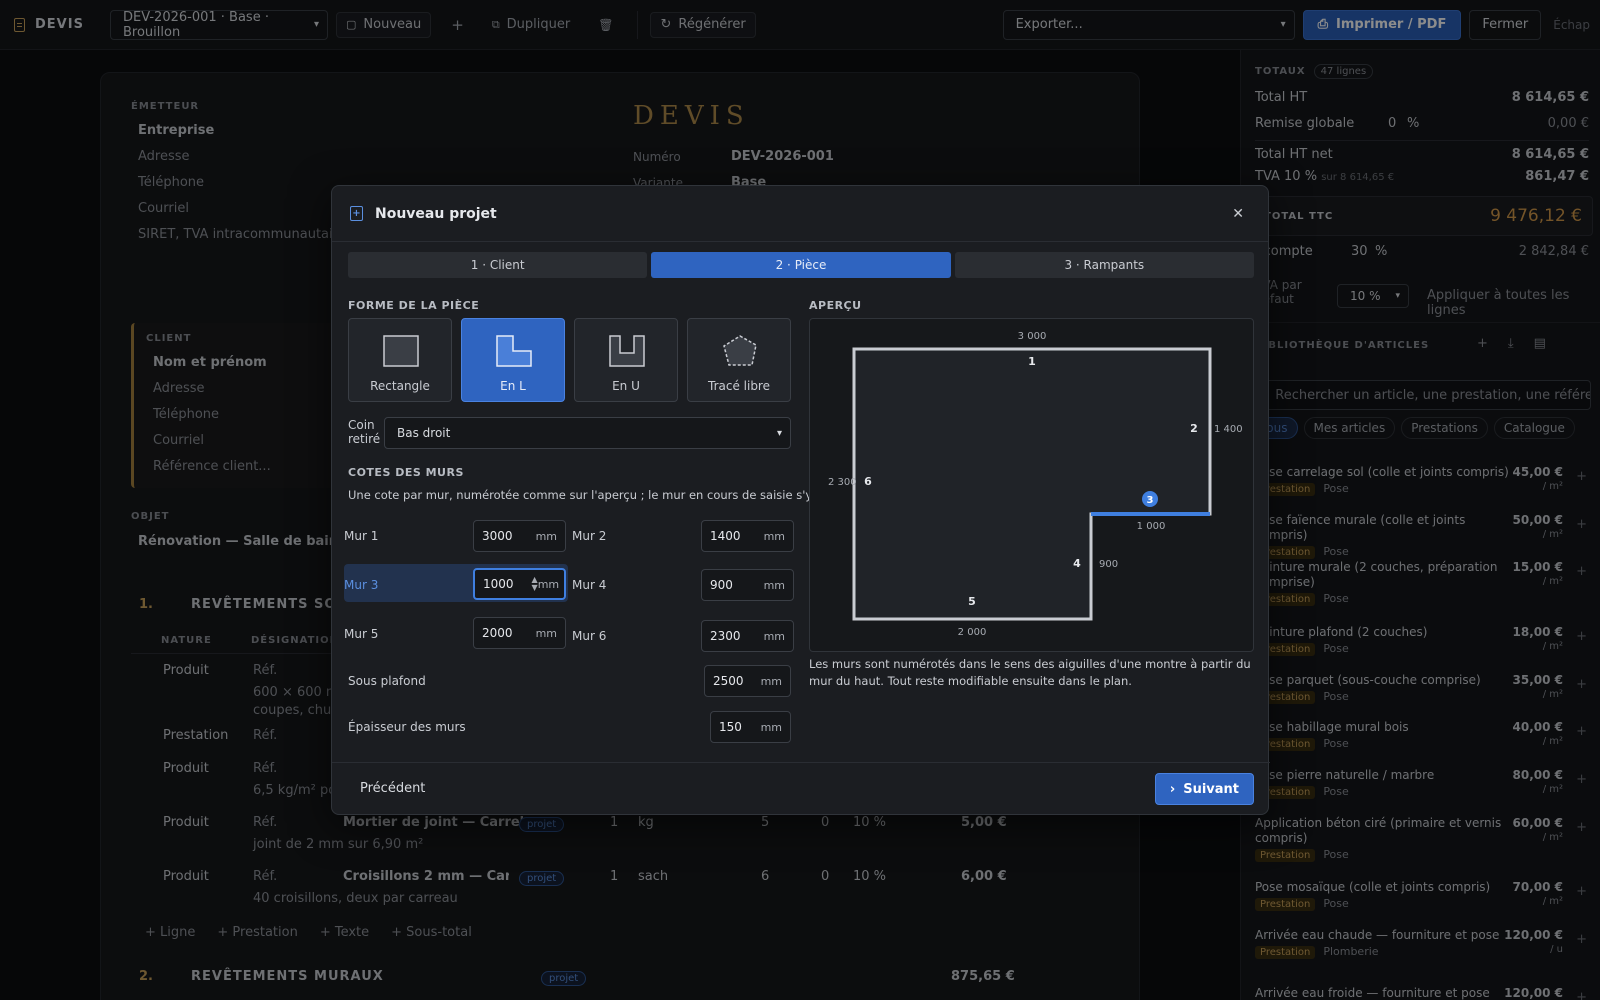 The height and width of the screenshot is (1000, 1600). Describe the element at coordinates (972, 632) in the screenshot. I see `dim-bottom: 2 000` at that location.